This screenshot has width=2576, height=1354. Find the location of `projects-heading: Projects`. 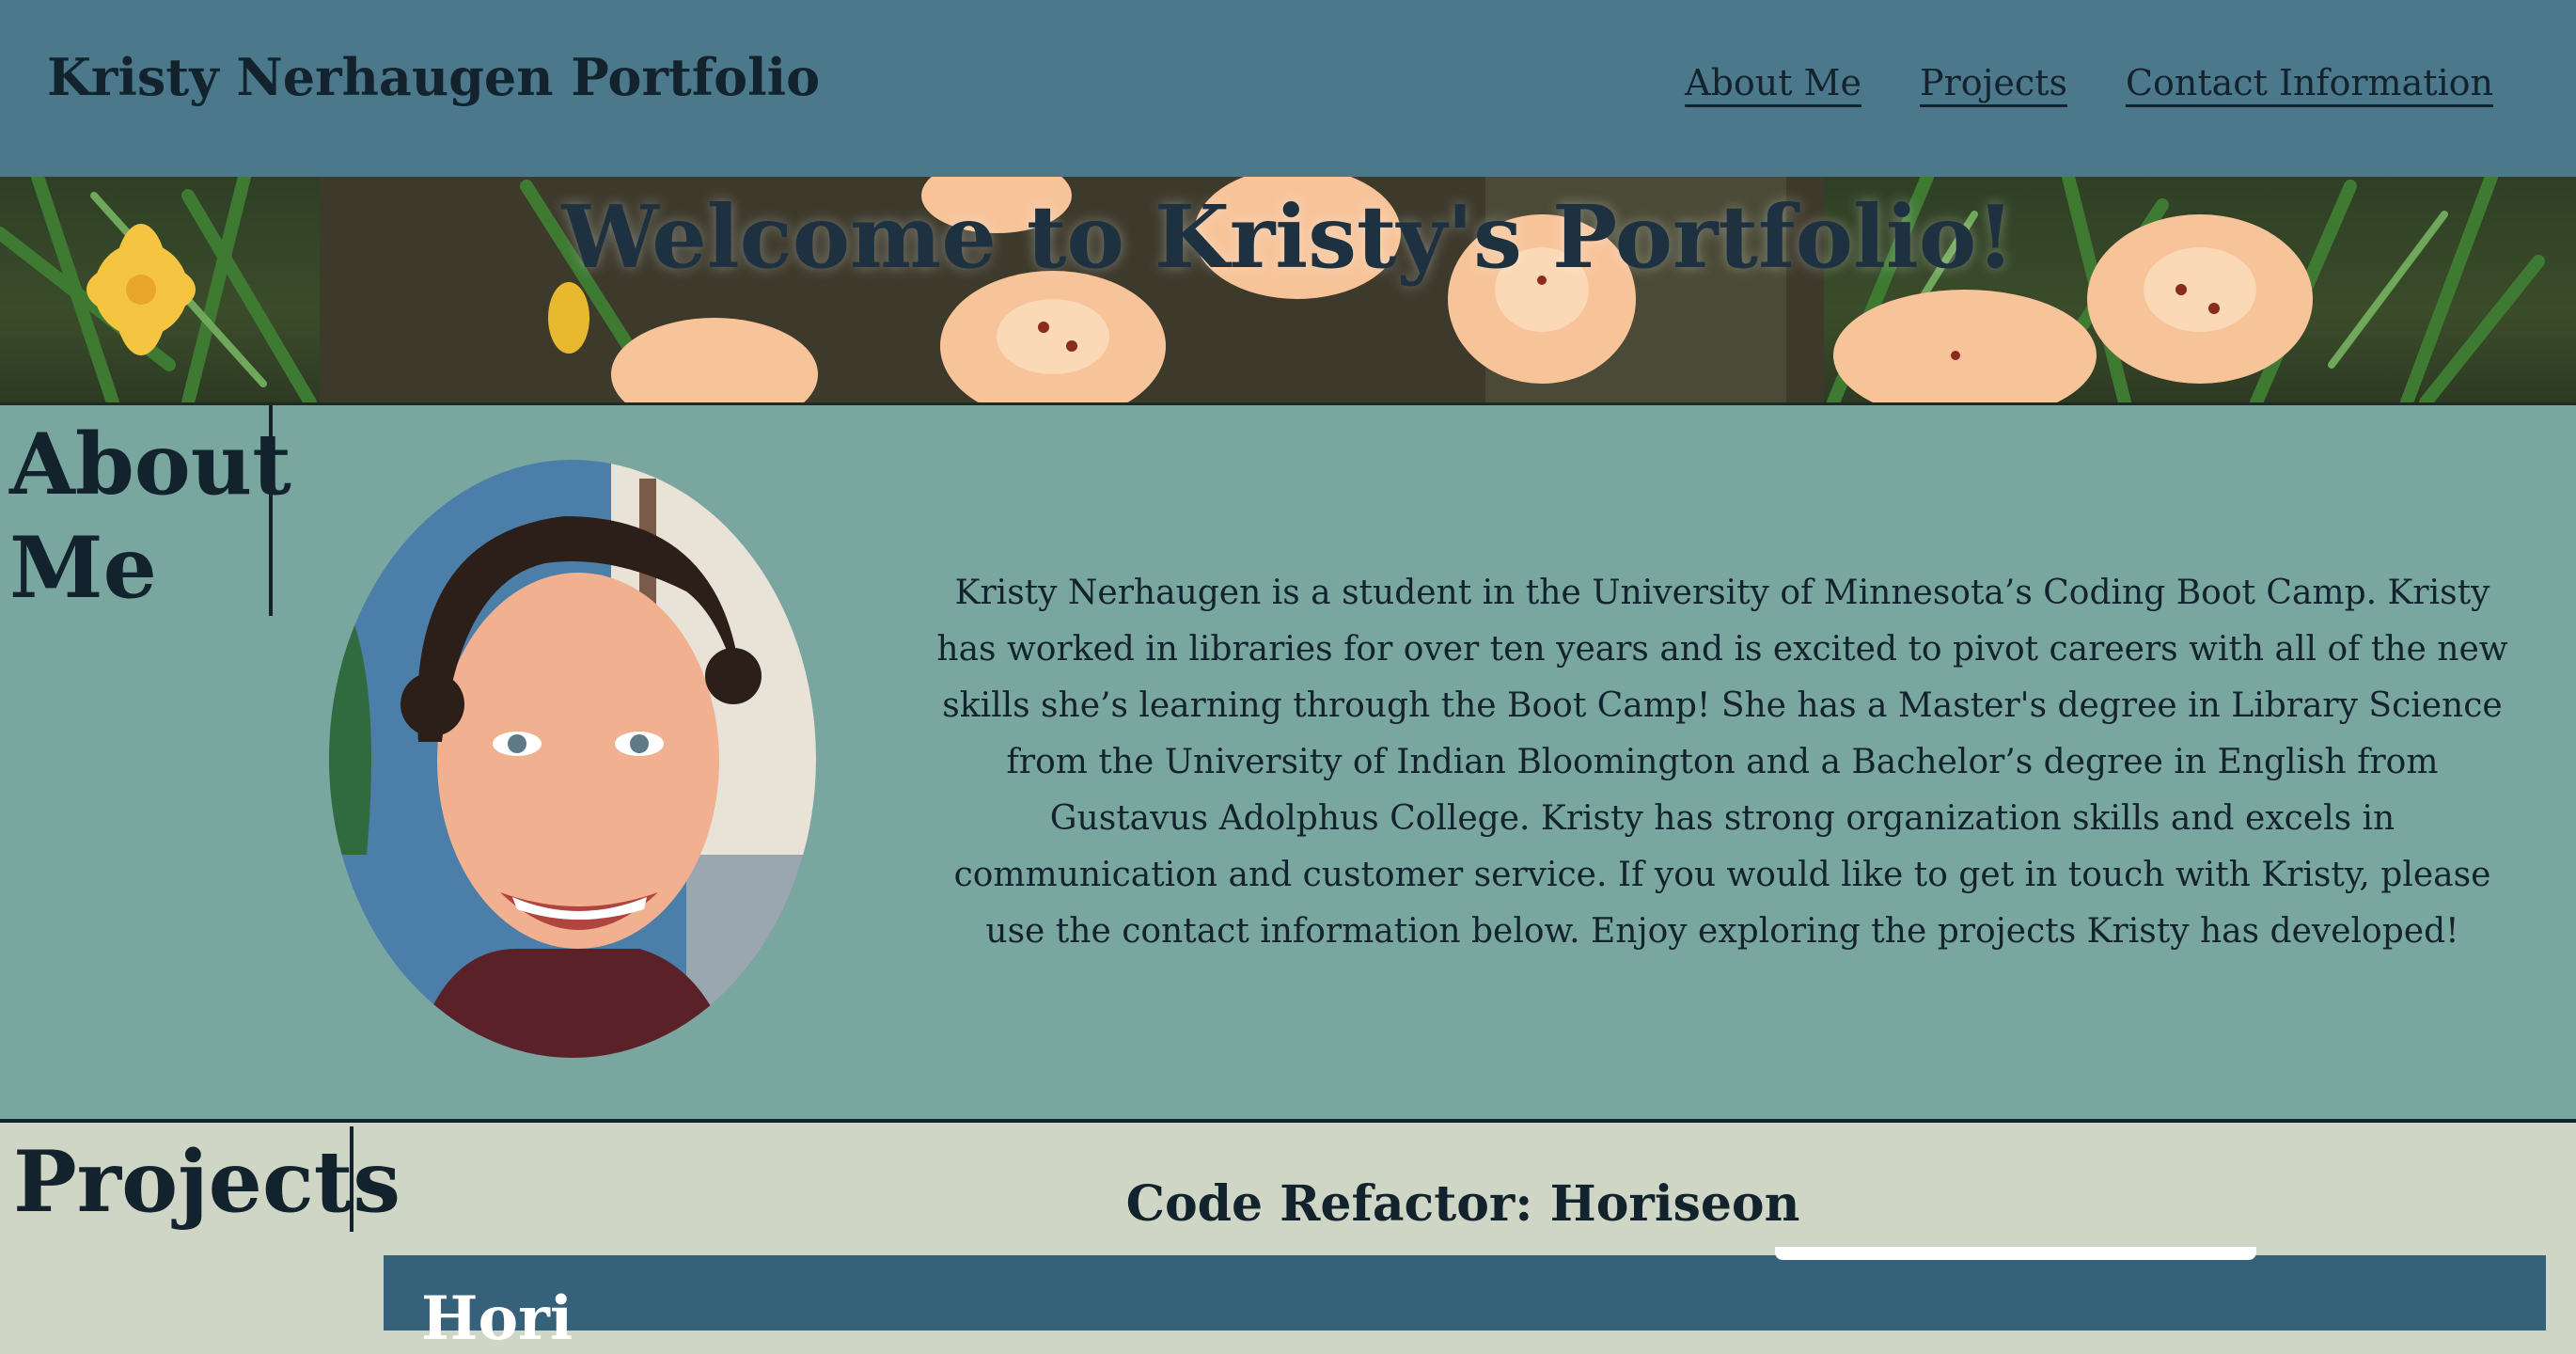

projects-heading: Projects is located at coordinates (207, 1182).